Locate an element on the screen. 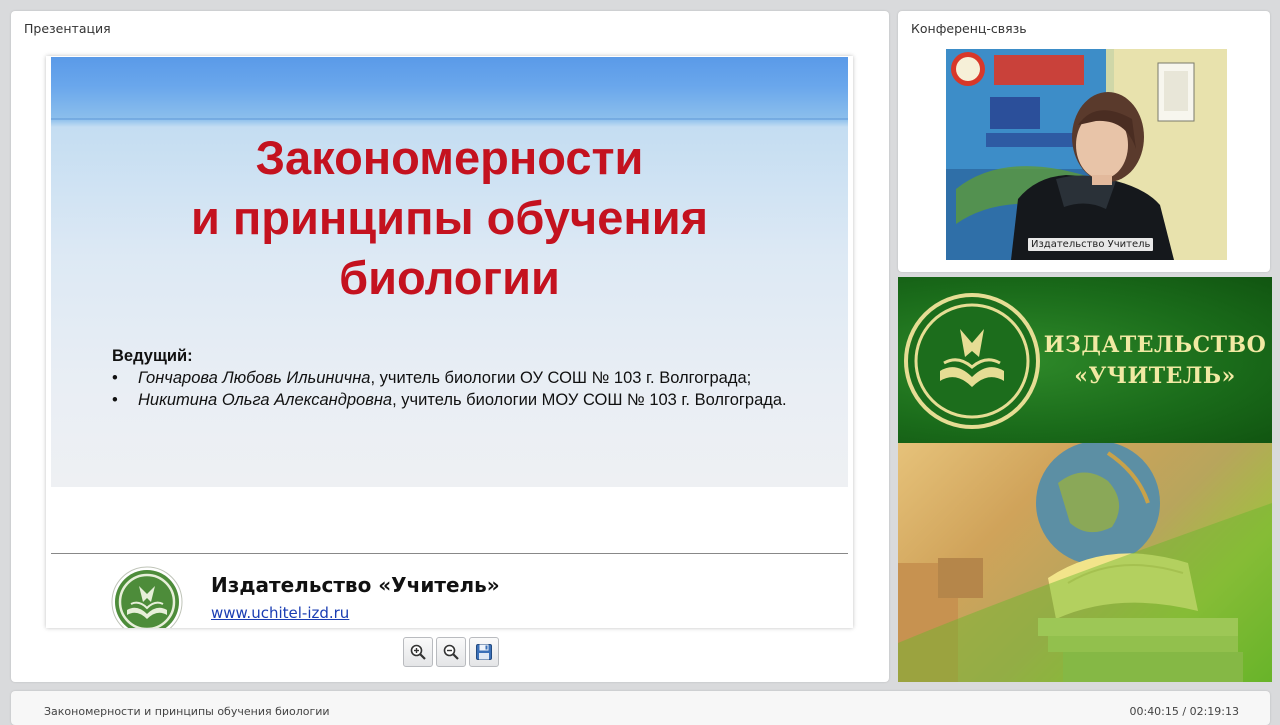 This screenshot has height=725, width=1280. slide-title-line: Закономерности is located at coordinates (449, 157).